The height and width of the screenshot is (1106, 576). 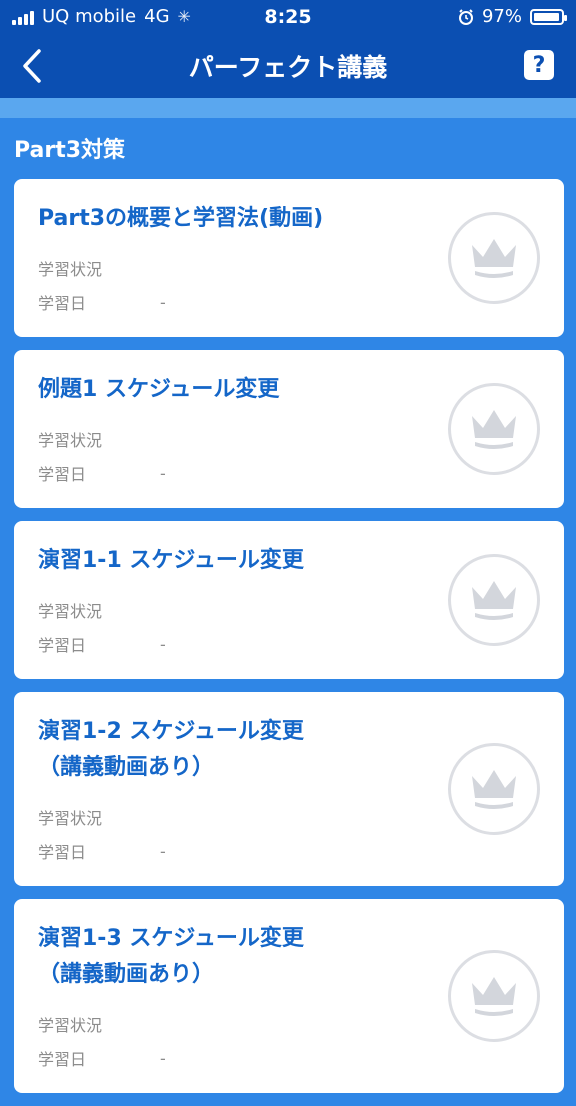 I want to click on battery-icon, so click(x=548, y=16).